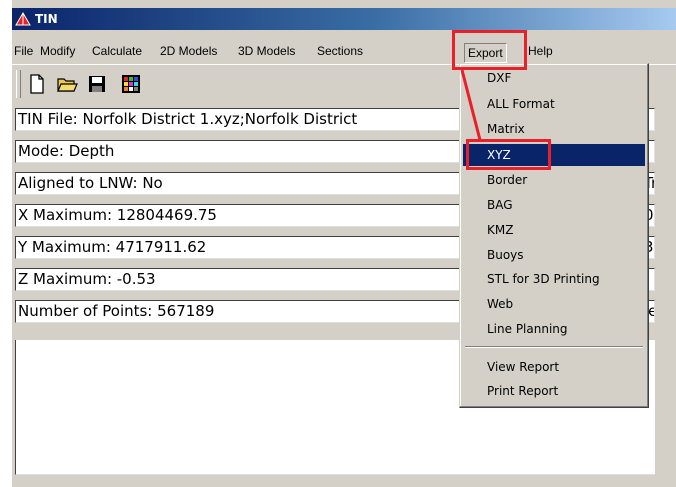  Describe the element at coordinates (508, 154) in the screenshot. I see `xyz-highlight-box` at that location.